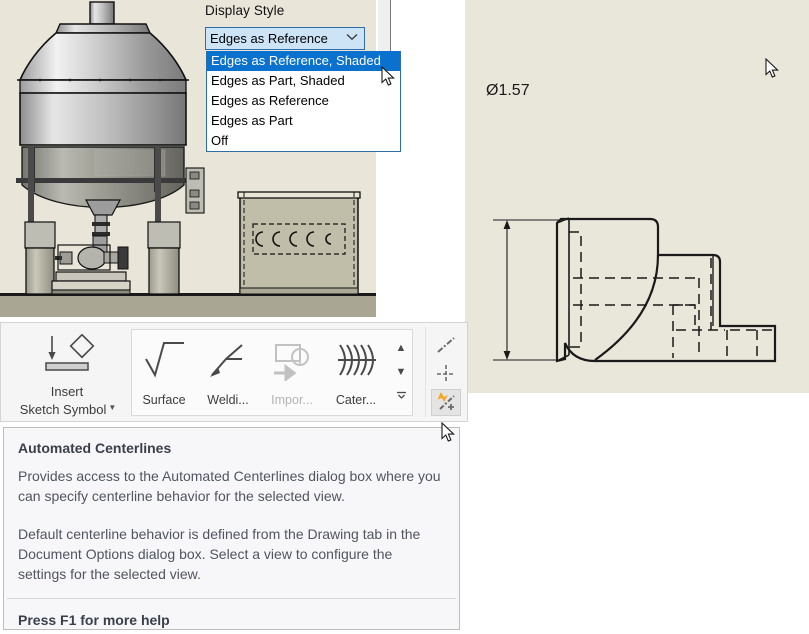 Image resolution: width=809 pixels, height=634 pixels. What do you see at coordinates (352, 38) in the screenshot?
I see `chevron-down-icon` at bounding box center [352, 38].